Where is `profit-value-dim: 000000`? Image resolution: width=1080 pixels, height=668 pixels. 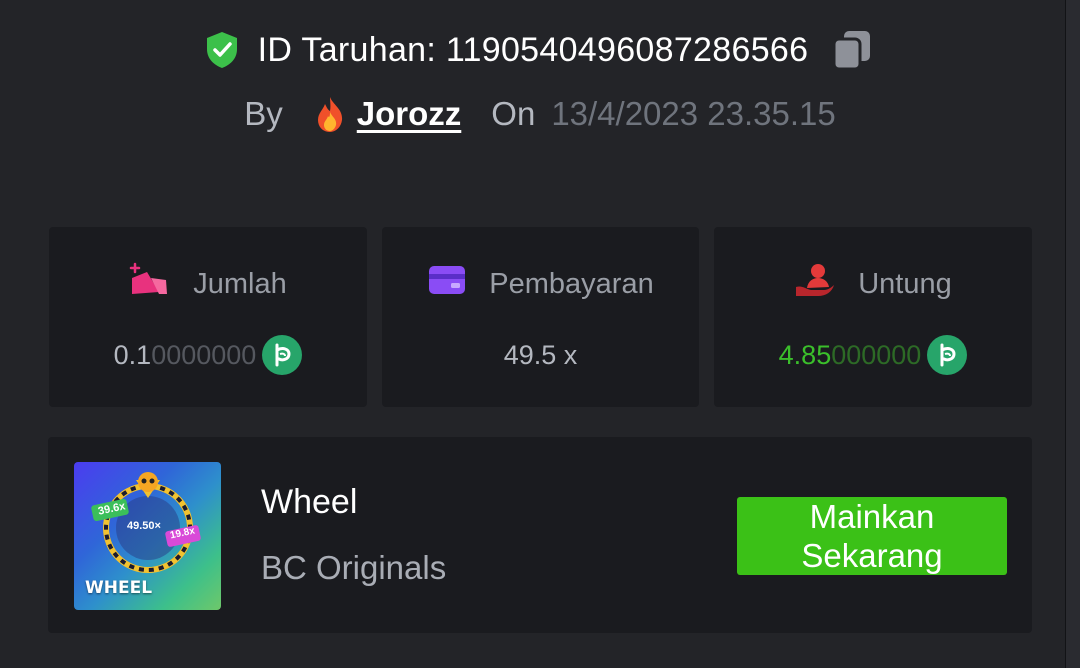
profit-value-dim: 000000 is located at coordinates (876, 354).